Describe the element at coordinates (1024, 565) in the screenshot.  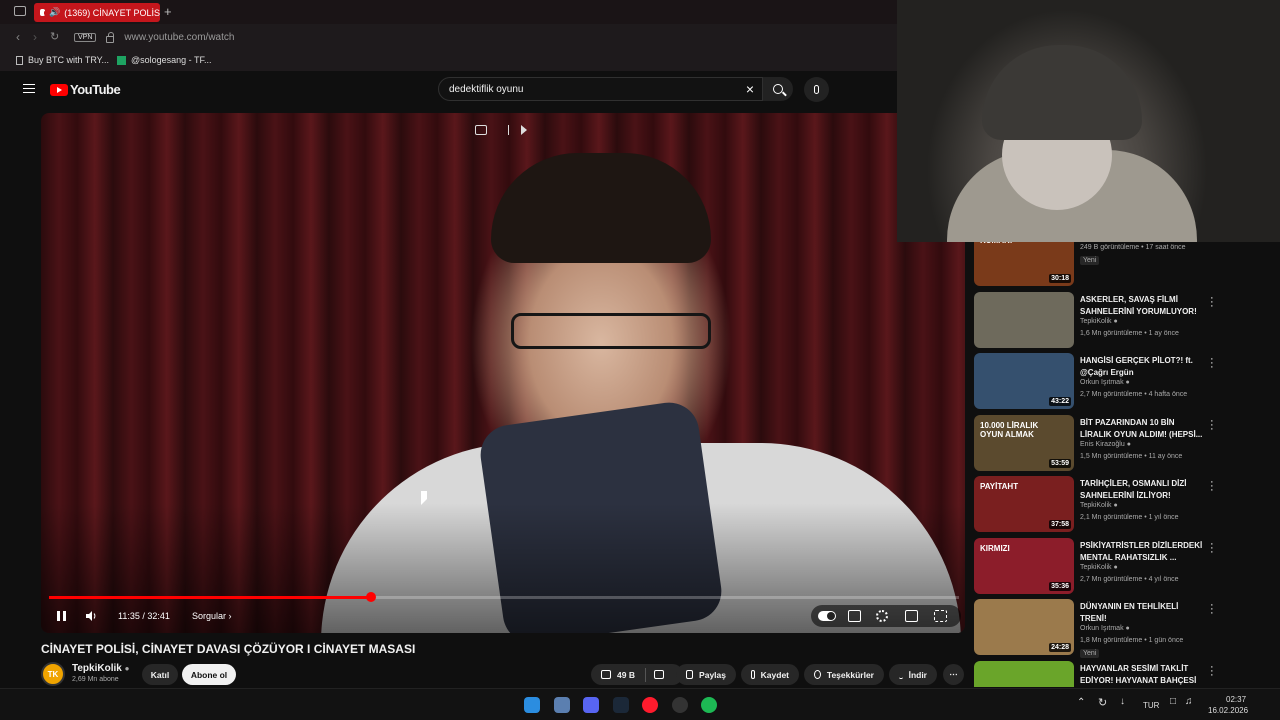
I see `recommendation-thumbnail: KIRMIZI 35:36` at that location.